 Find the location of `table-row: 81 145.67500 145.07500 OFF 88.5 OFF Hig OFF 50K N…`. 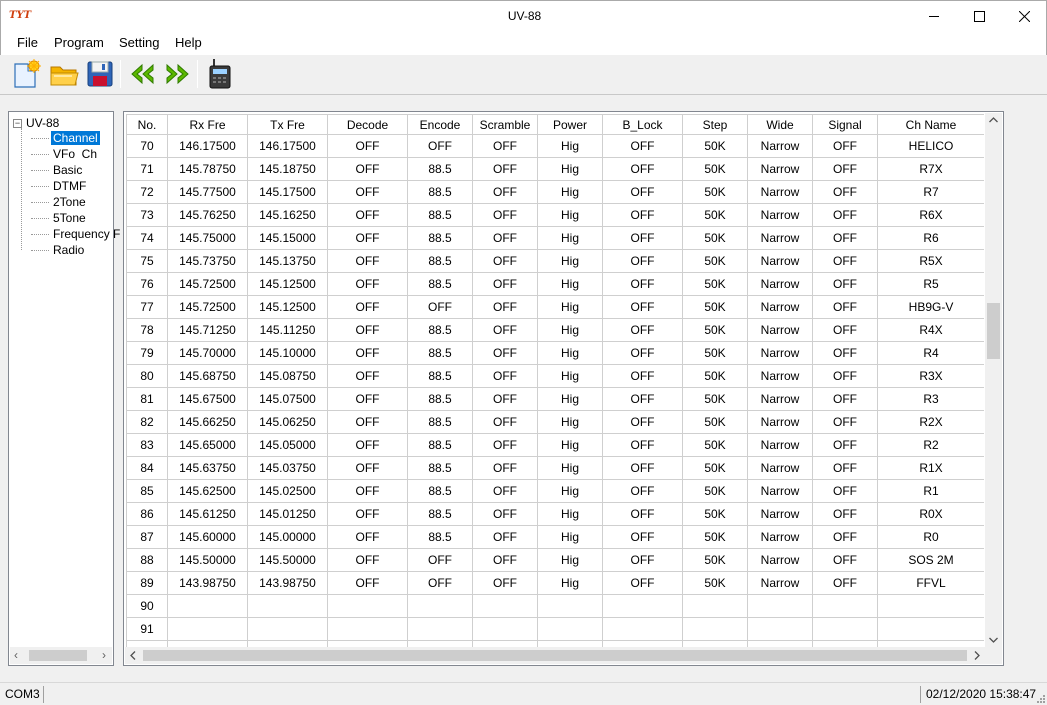

table-row: 81 145.67500 145.07500 OFF 88.5 OFF Hig OFF 50K N… is located at coordinates (555, 399).